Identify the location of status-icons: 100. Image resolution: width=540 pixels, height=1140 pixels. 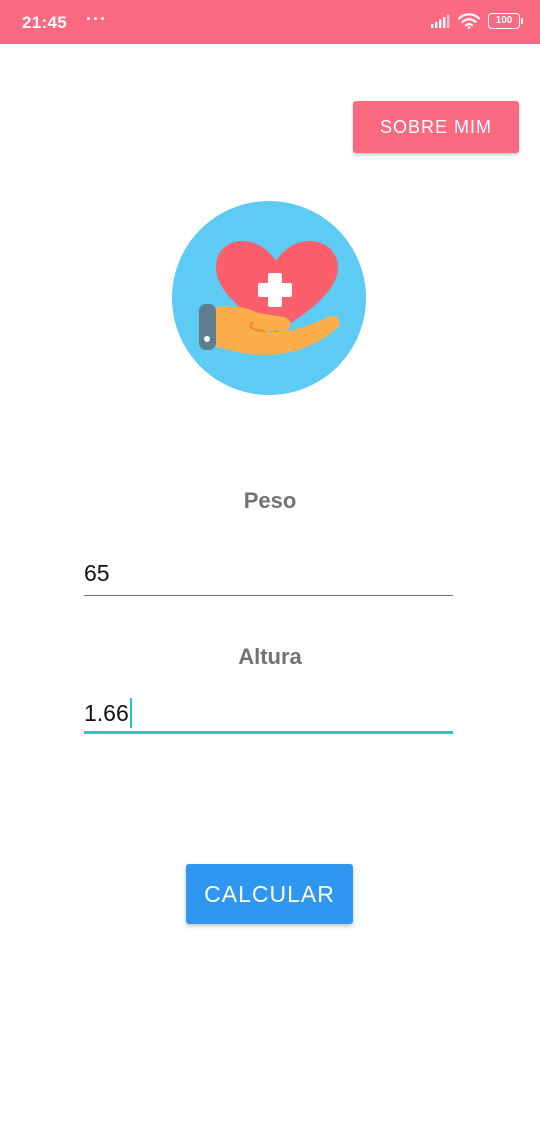
(476, 21).